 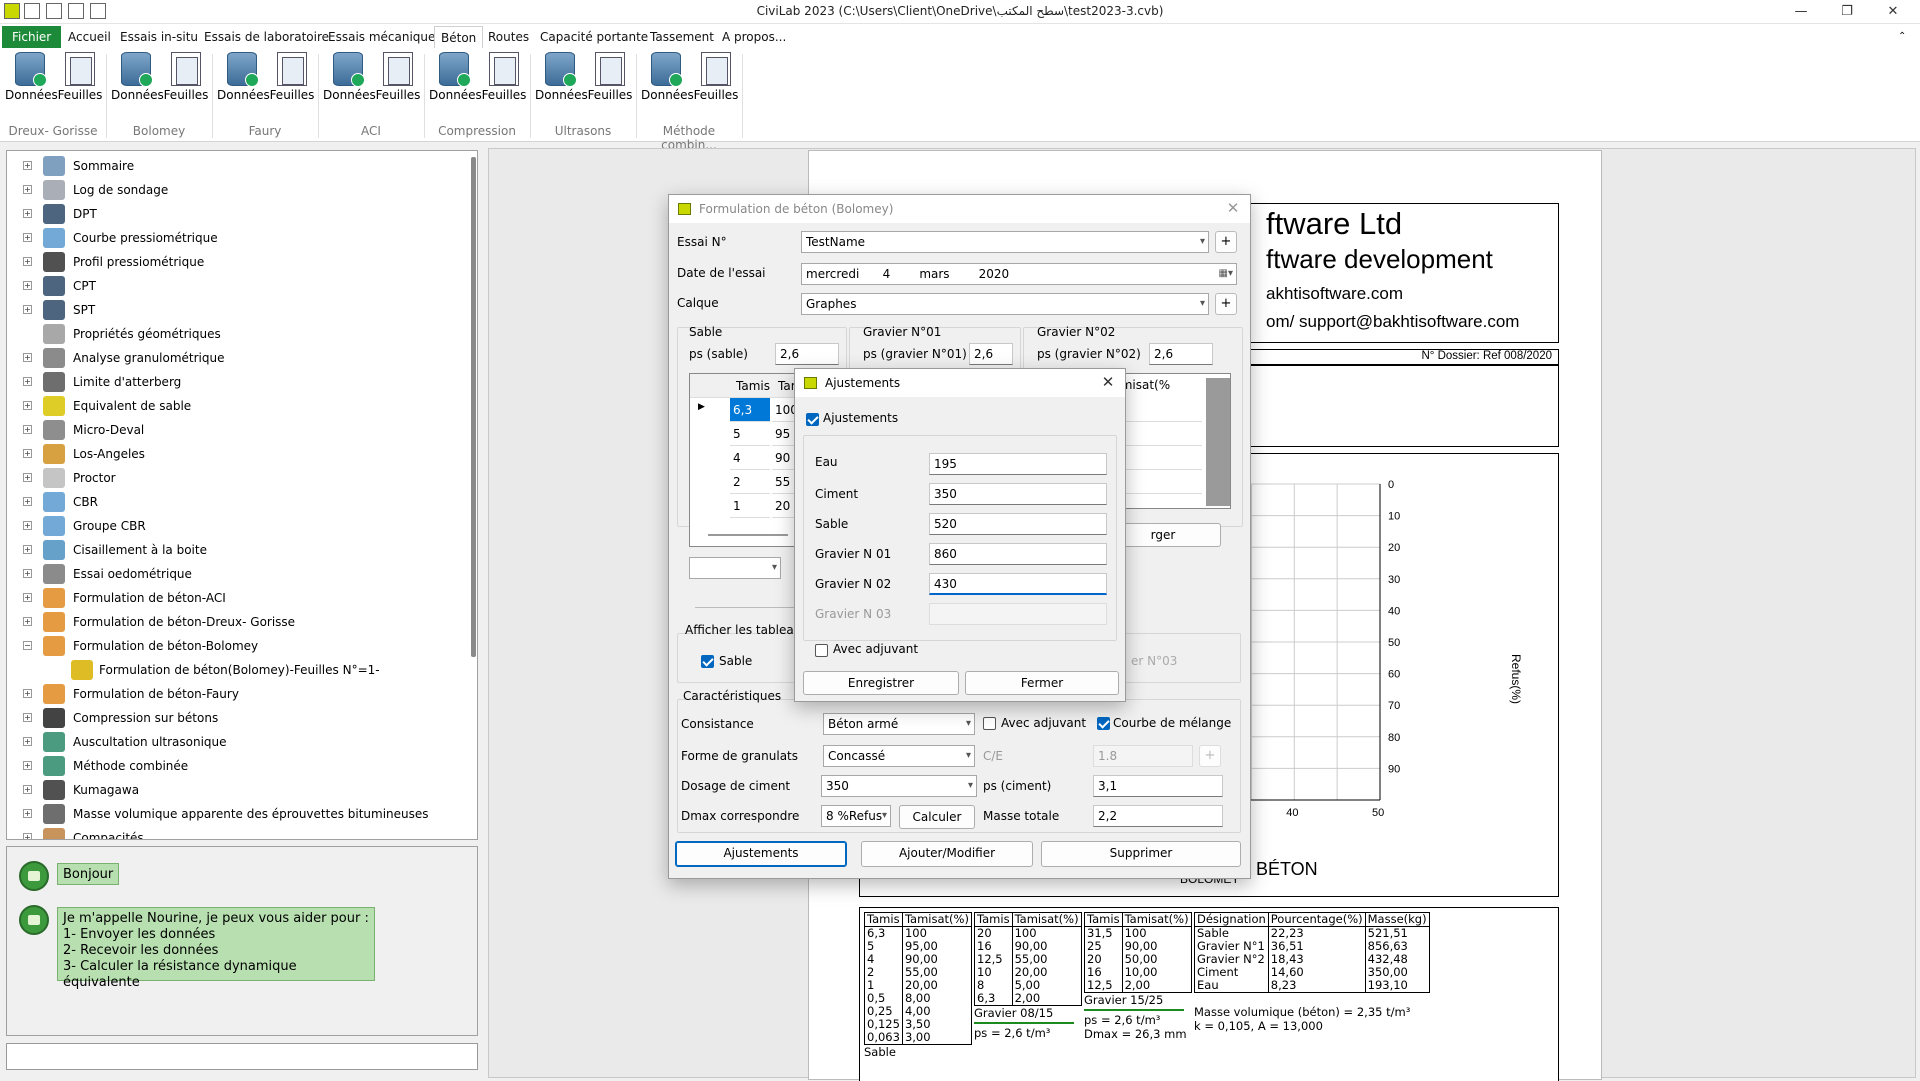 What do you see at coordinates (266, 37) in the screenshot?
I see `tab-essais-laboratoire: Essais de laboratoire` at bounding box center [266, 37].